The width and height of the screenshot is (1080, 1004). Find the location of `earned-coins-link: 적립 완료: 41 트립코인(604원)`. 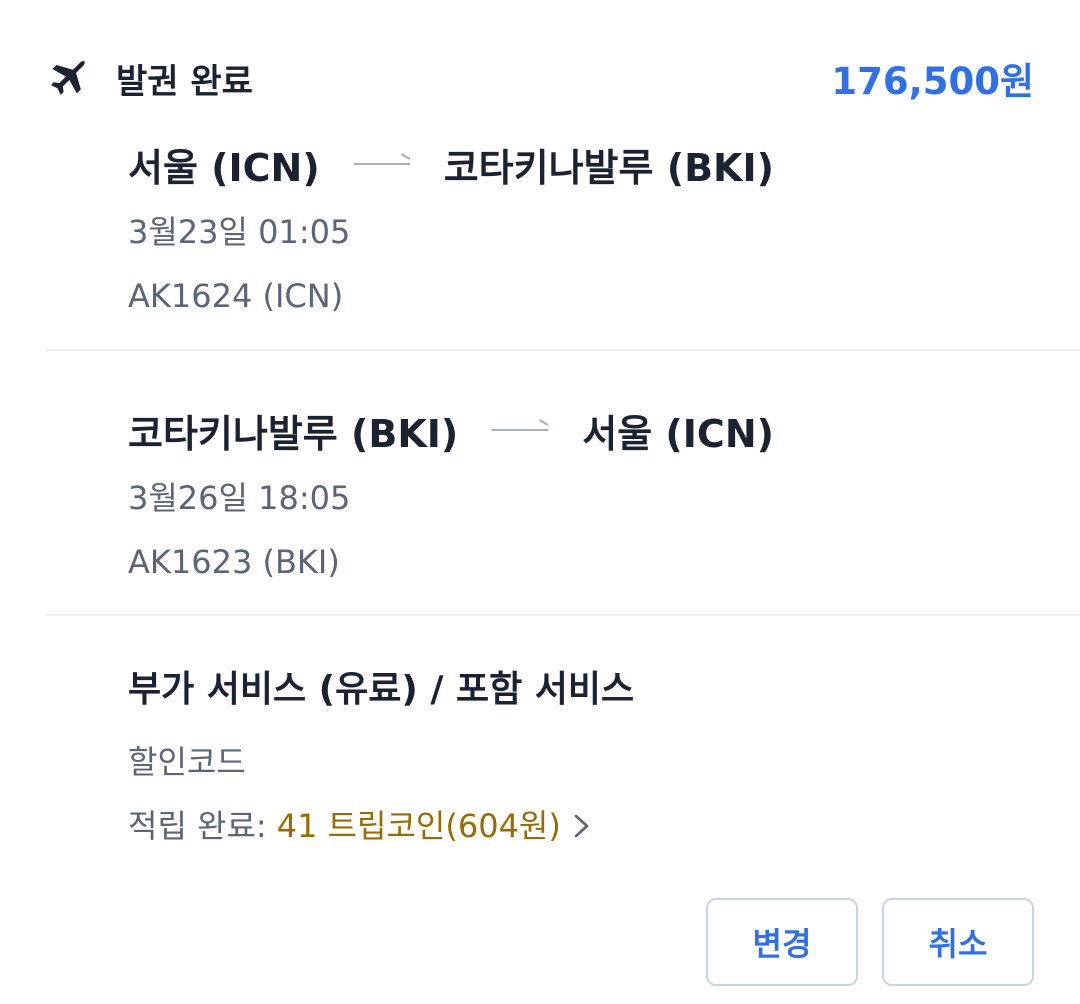

earned-coins-link: 적립 완료: 41 트립코인(604원) is located at coordinates (581, 826).